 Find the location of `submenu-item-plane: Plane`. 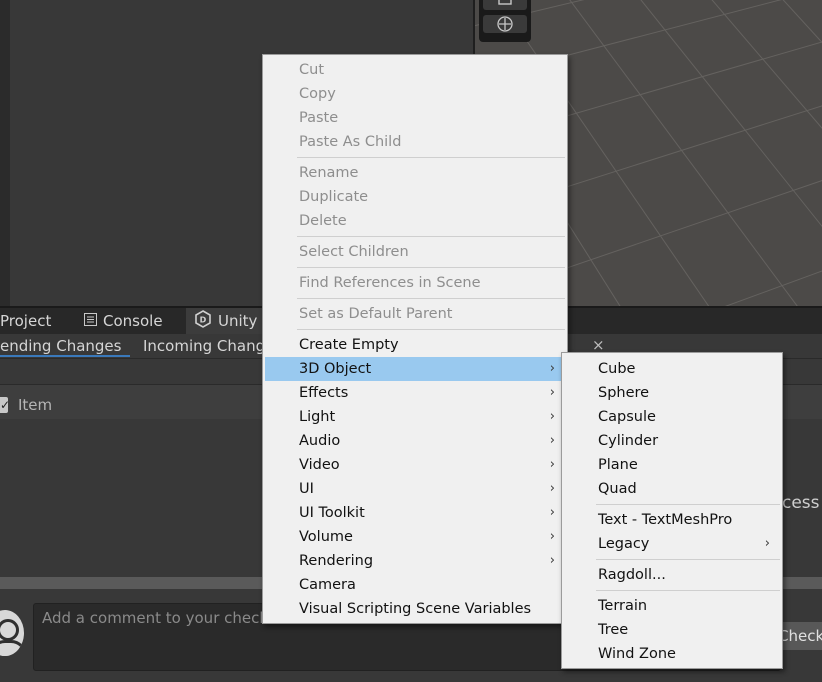

submenu-item-plane: Plane is located at coordinates (672, 465).